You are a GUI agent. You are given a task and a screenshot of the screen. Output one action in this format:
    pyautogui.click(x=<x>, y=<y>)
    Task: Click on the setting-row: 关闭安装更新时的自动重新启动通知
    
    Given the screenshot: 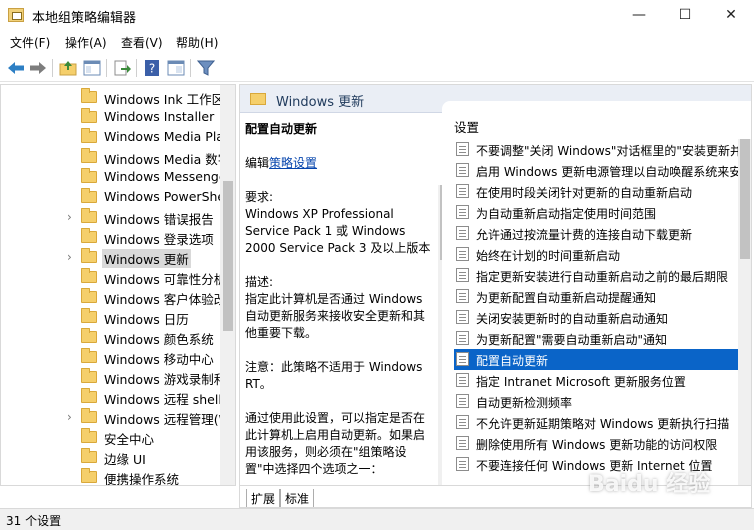 What is the action you would take?
    pyautogui.click(x=596, y=317)
    